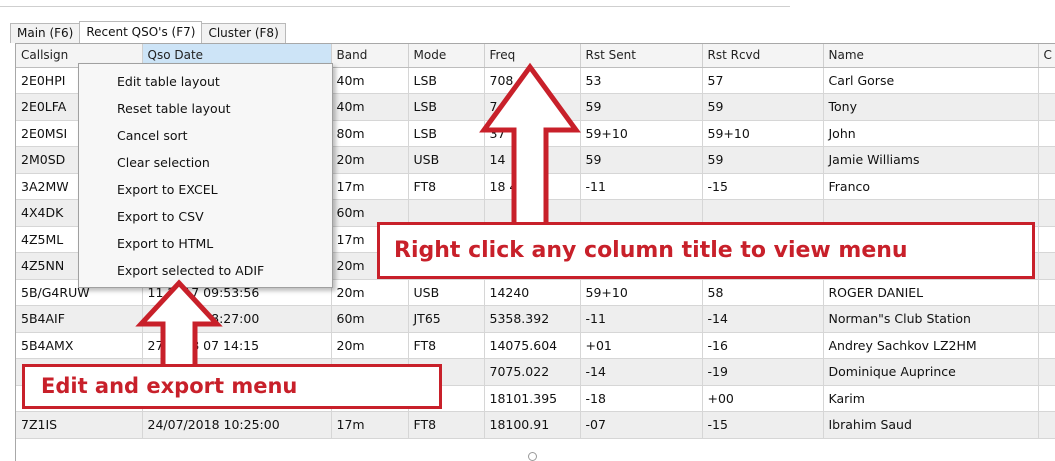 This screenshot has width=1055, height=461. I want to click on cell-name: Norman"s Club Station, so click(931, 319).